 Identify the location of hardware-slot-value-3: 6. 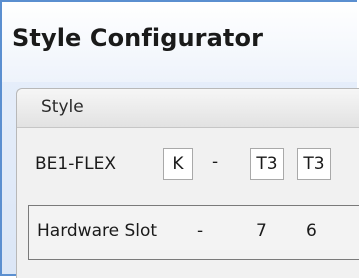
(311, 231).